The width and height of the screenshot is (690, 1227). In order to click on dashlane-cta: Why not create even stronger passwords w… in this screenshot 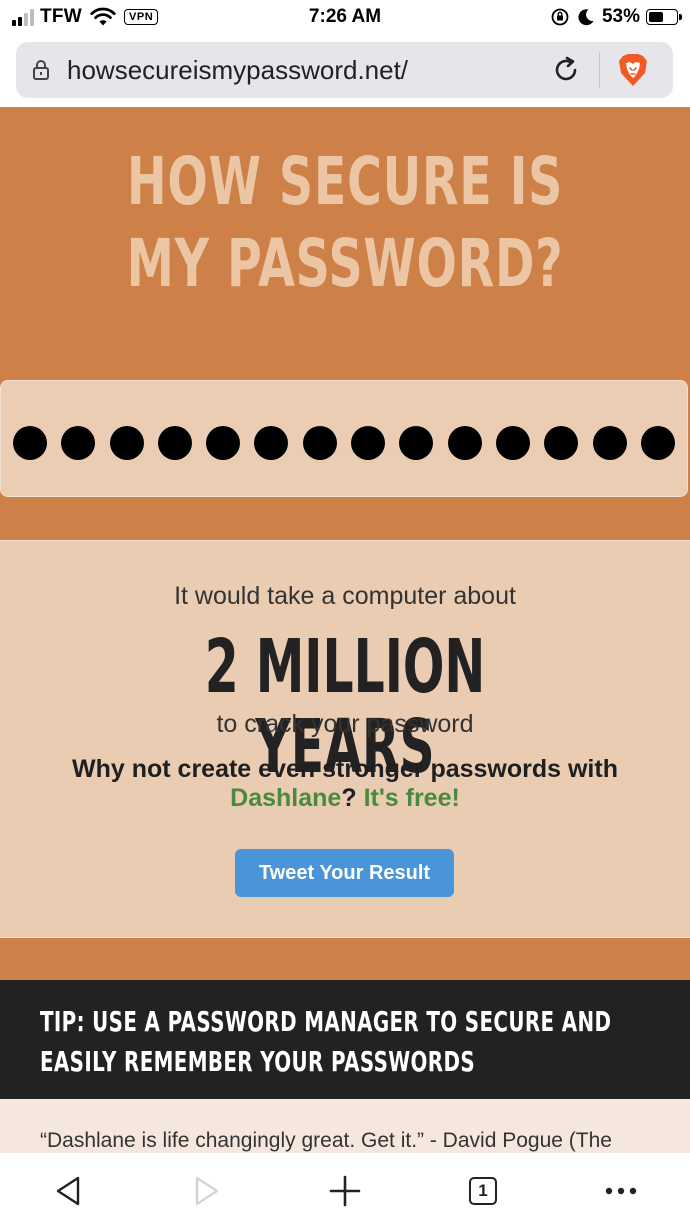, I will do `click(345, 784)`.